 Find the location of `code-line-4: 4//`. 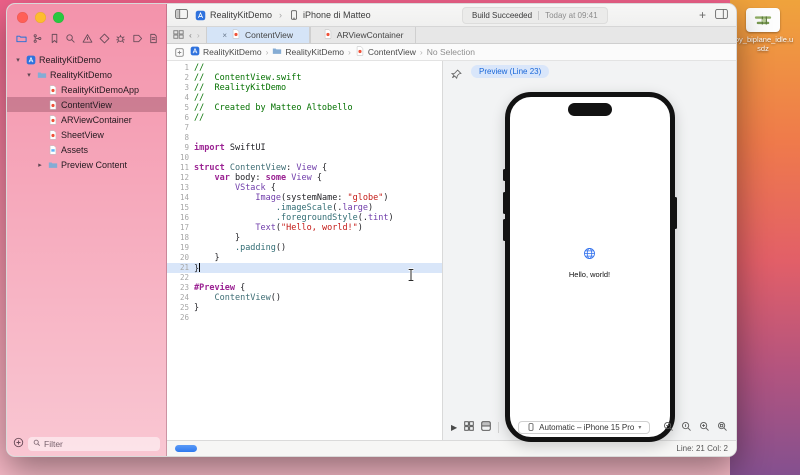

code-line-4: 4// is located at coordinates (304, 98).